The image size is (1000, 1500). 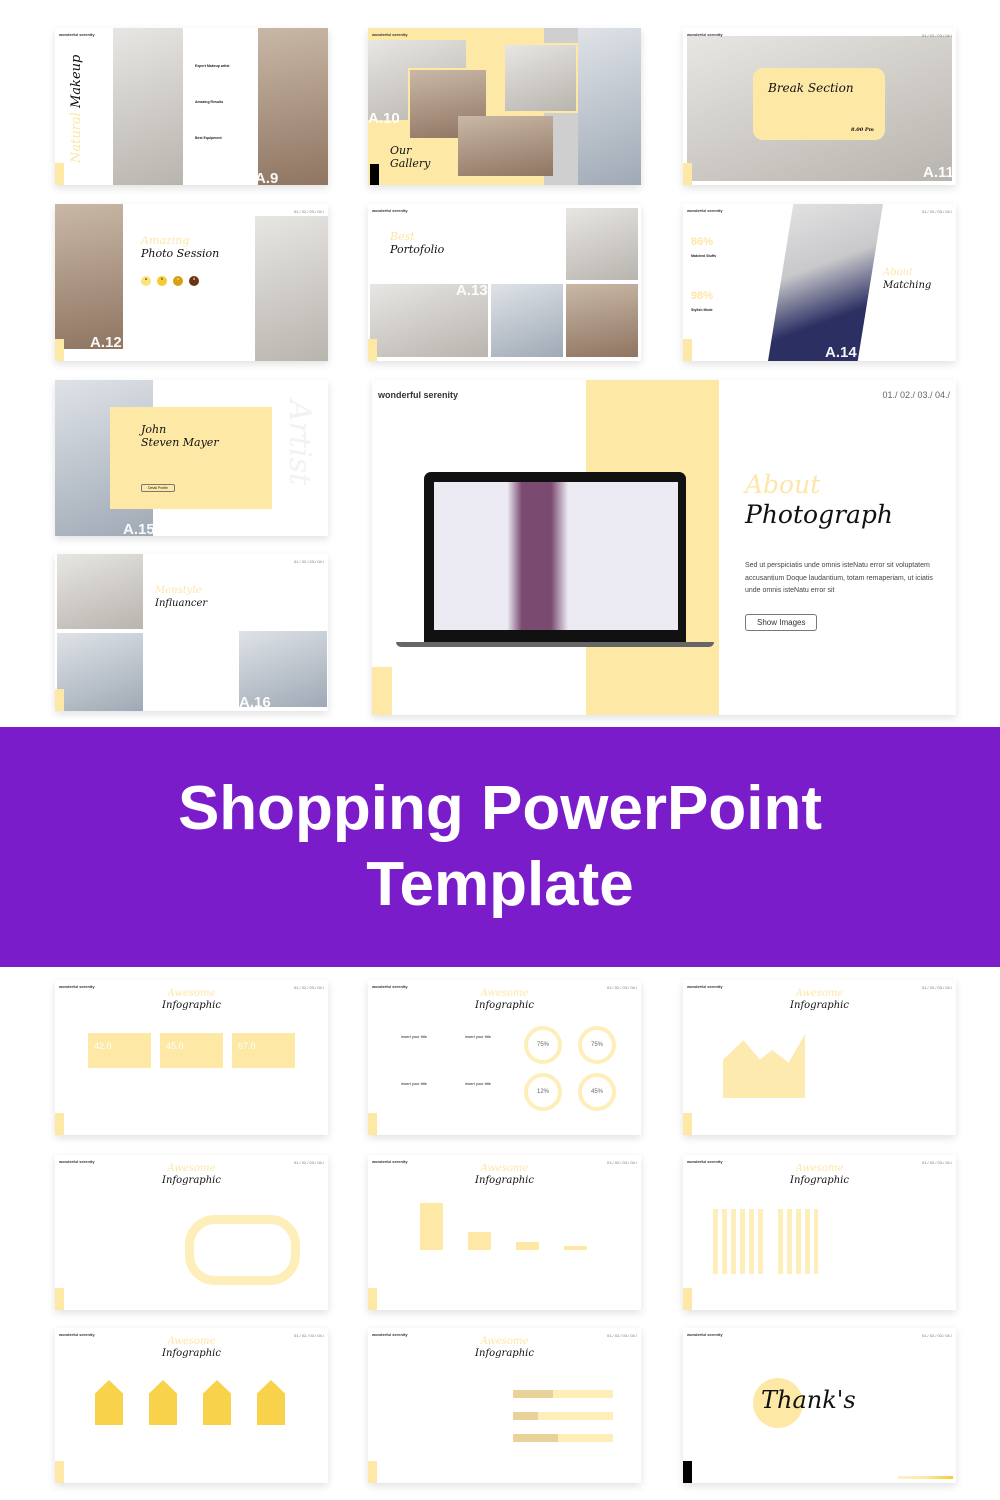 What do you see at coordinates (862, 130) in the screenshot?
I see `price: 8.00 Pm` at bounding box center [862, 130].